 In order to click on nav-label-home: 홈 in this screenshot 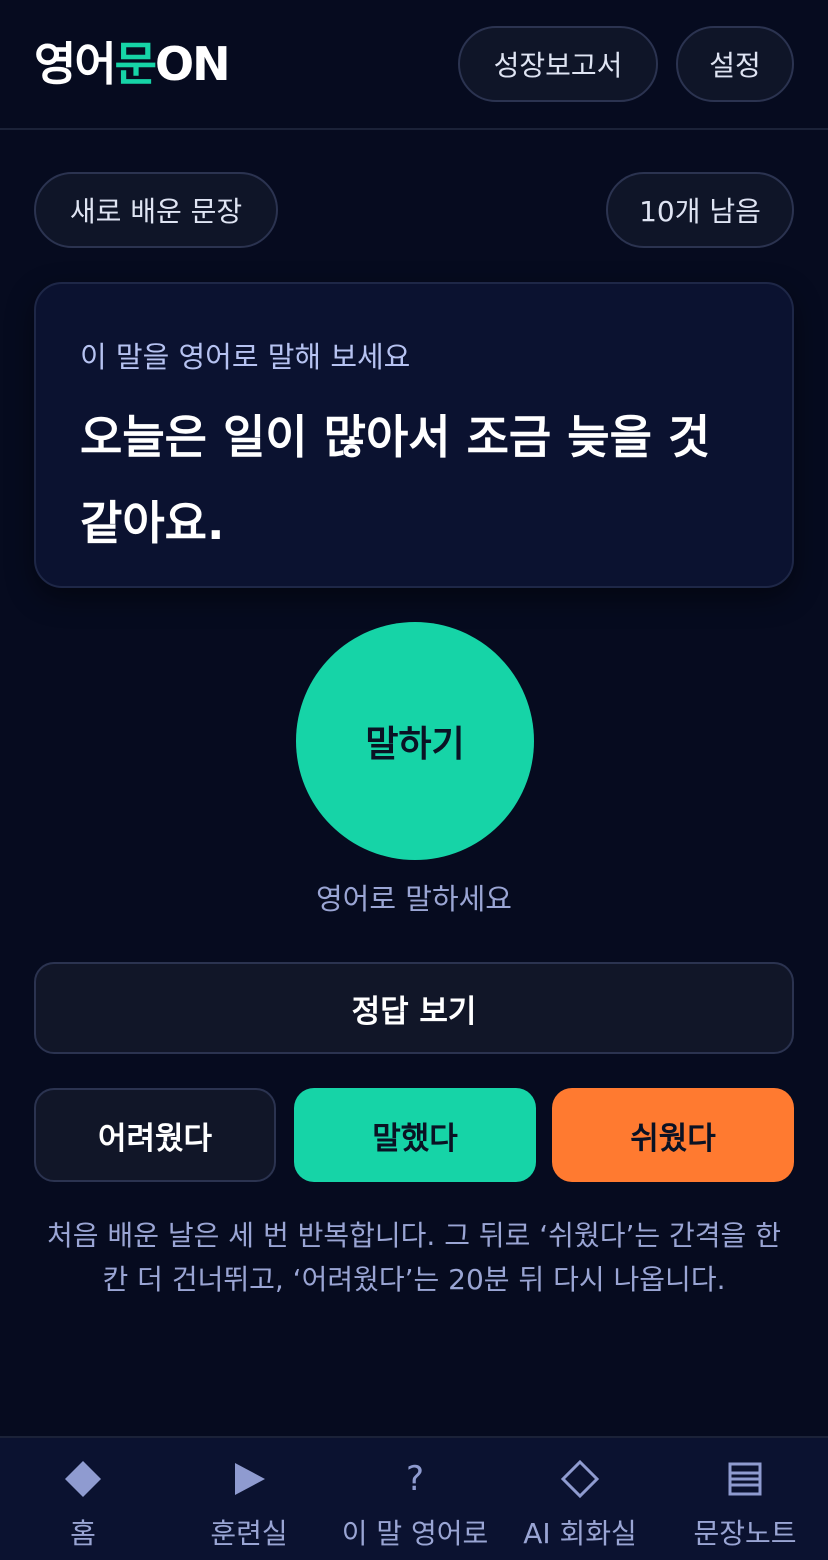, I will do `click(83, 1533)`.